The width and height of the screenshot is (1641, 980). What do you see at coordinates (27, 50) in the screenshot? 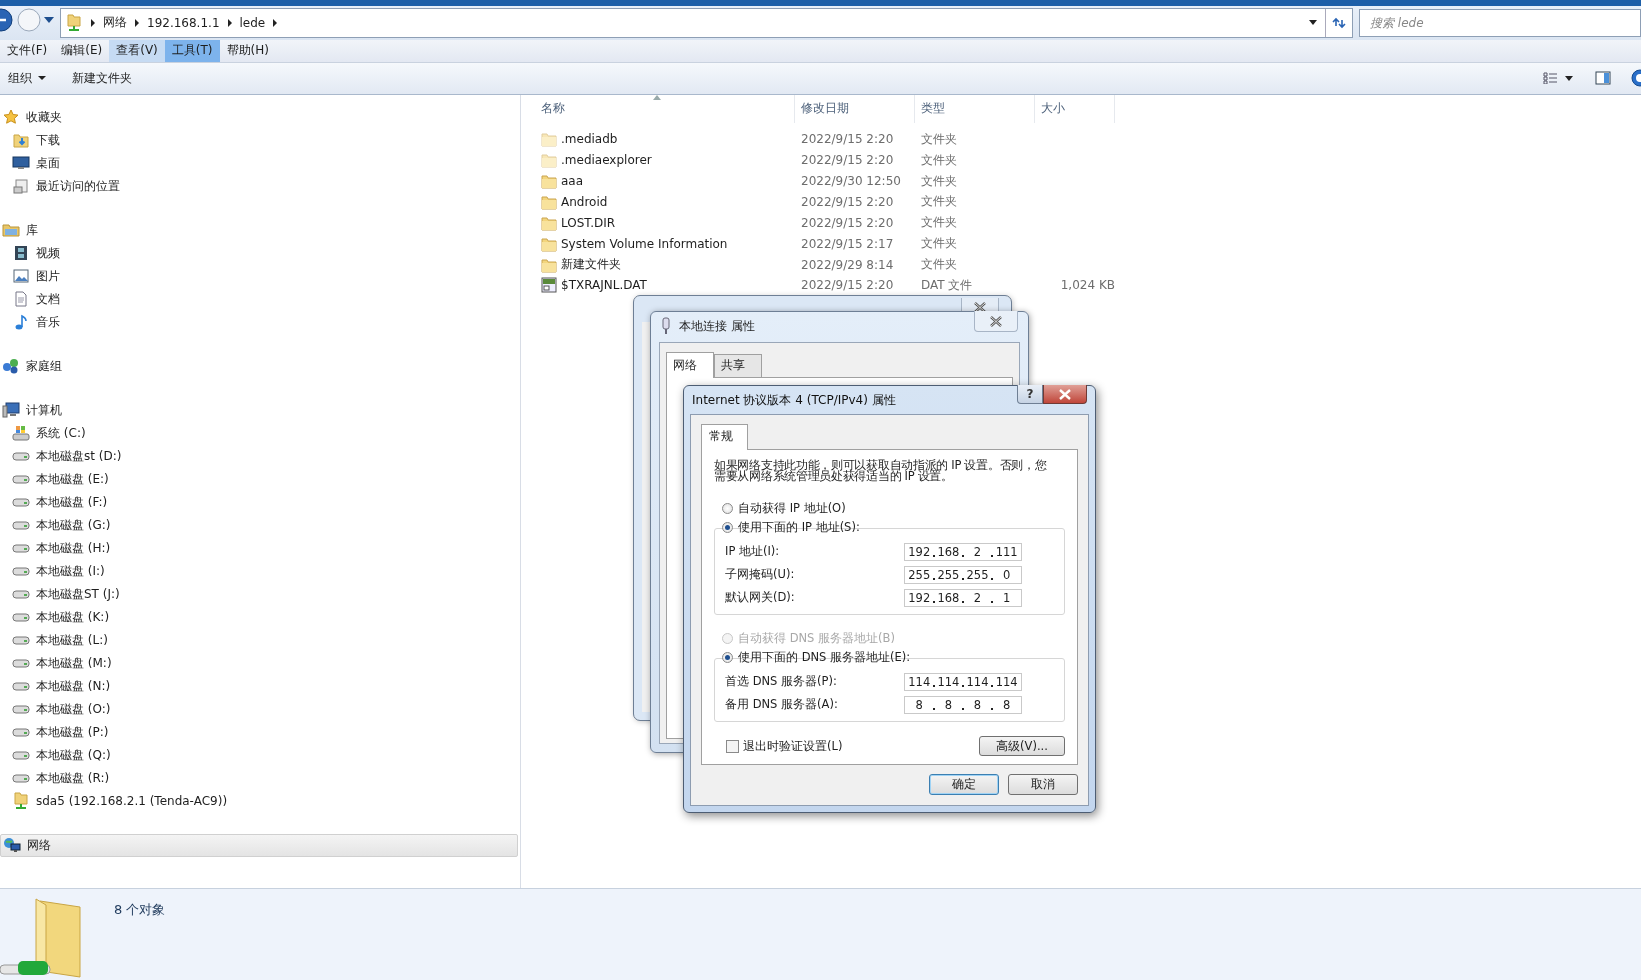
I see `menu-item: 文件(F)` at bounding box center [27, 50].